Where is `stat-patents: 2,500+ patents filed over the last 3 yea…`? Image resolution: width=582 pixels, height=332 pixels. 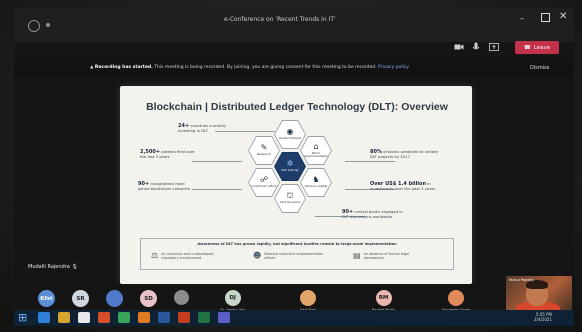 stat-patents: 2,500+ patents filed over the last 3 yea… is located at coordinates (167, 154).